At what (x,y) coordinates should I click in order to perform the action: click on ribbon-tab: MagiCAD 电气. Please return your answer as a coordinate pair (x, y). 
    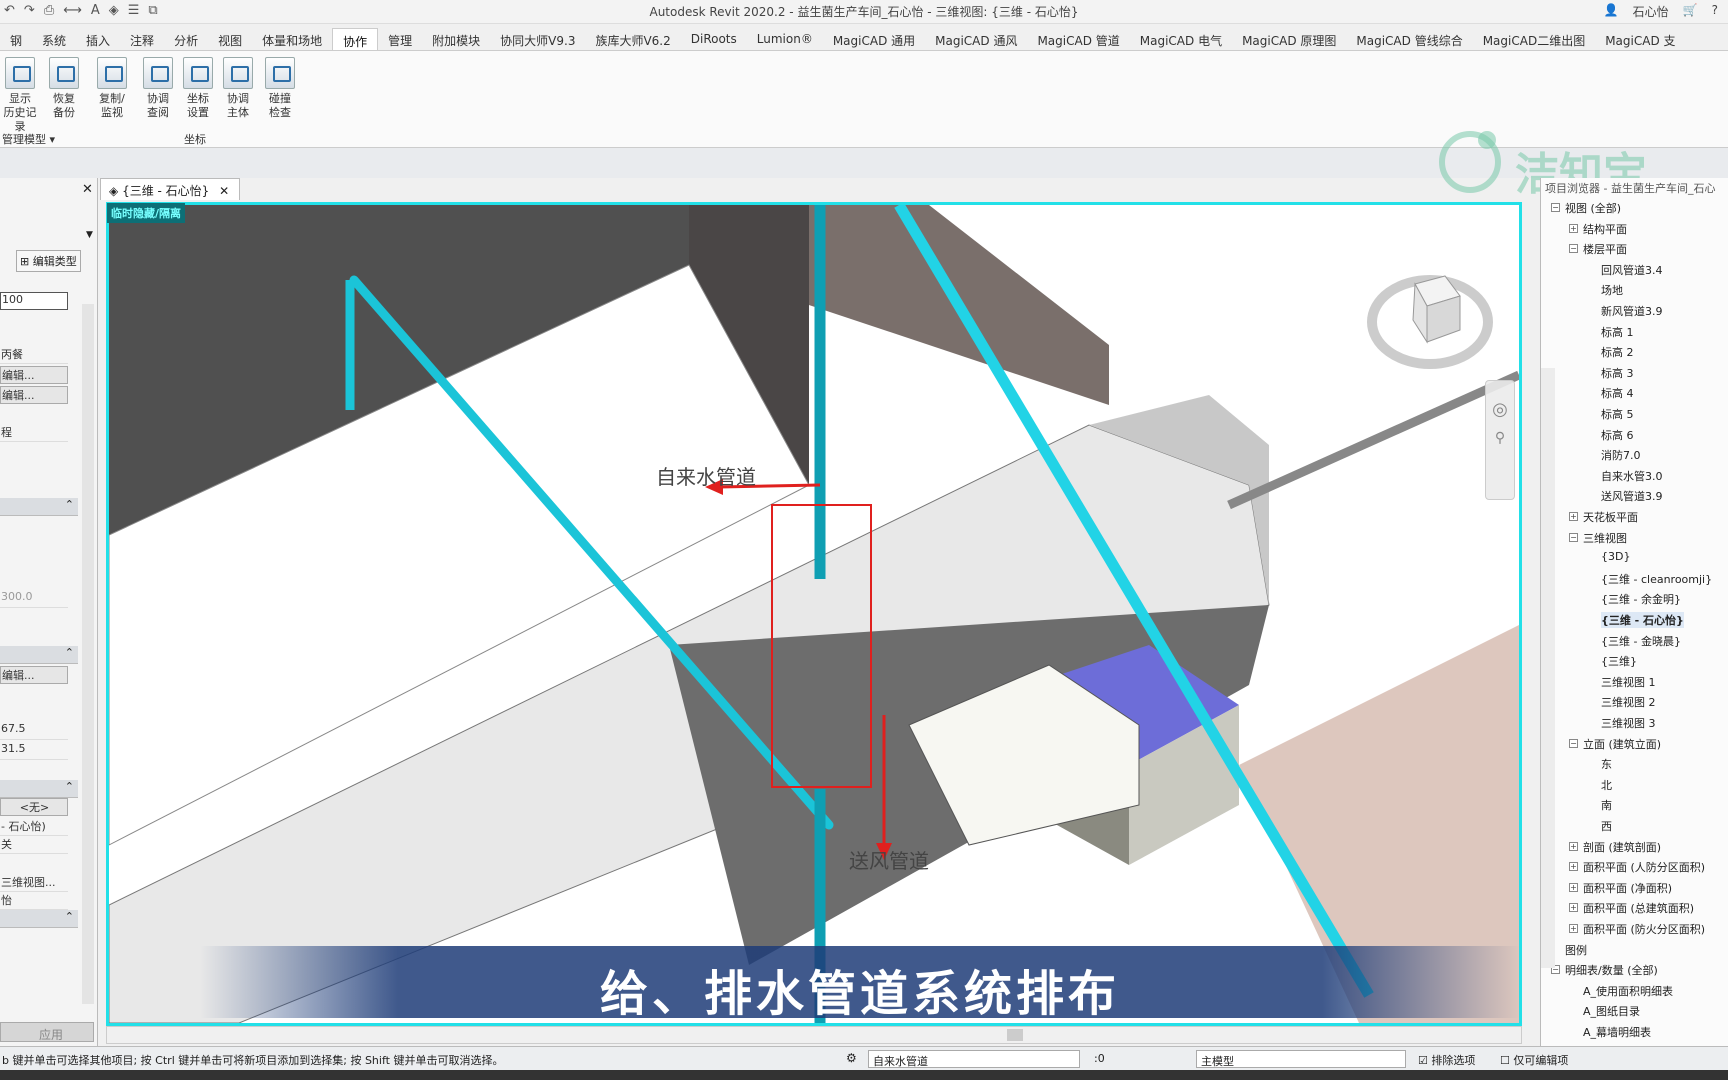
    Looking at the image, I should click on (1181, 39).